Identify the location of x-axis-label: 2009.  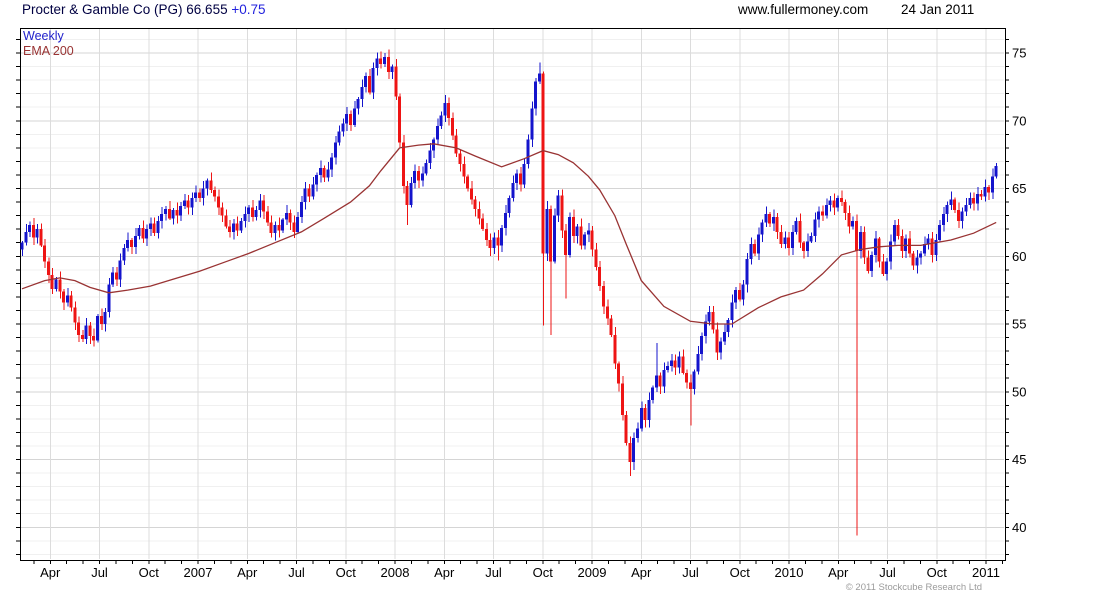
(592, 572).